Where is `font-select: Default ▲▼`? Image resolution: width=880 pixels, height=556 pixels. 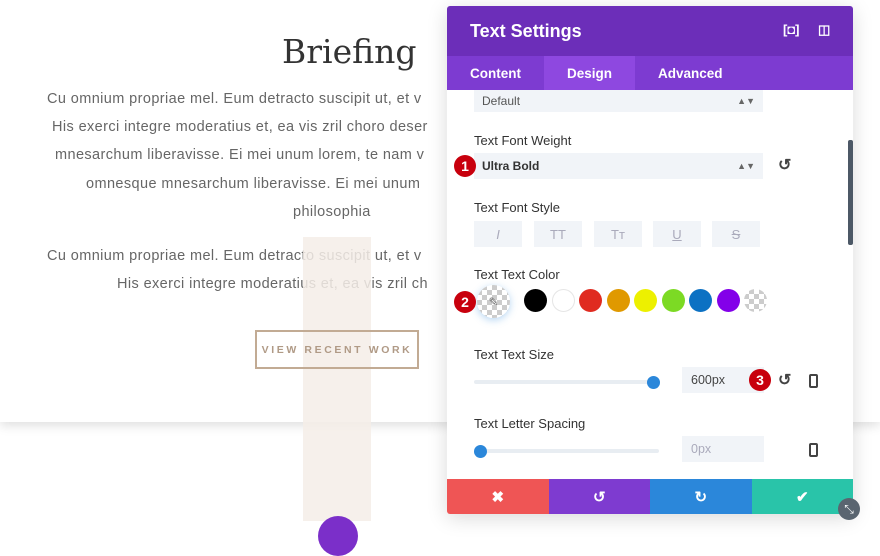
font-select: Default ▲▼ is located at coordinates (618, 101).